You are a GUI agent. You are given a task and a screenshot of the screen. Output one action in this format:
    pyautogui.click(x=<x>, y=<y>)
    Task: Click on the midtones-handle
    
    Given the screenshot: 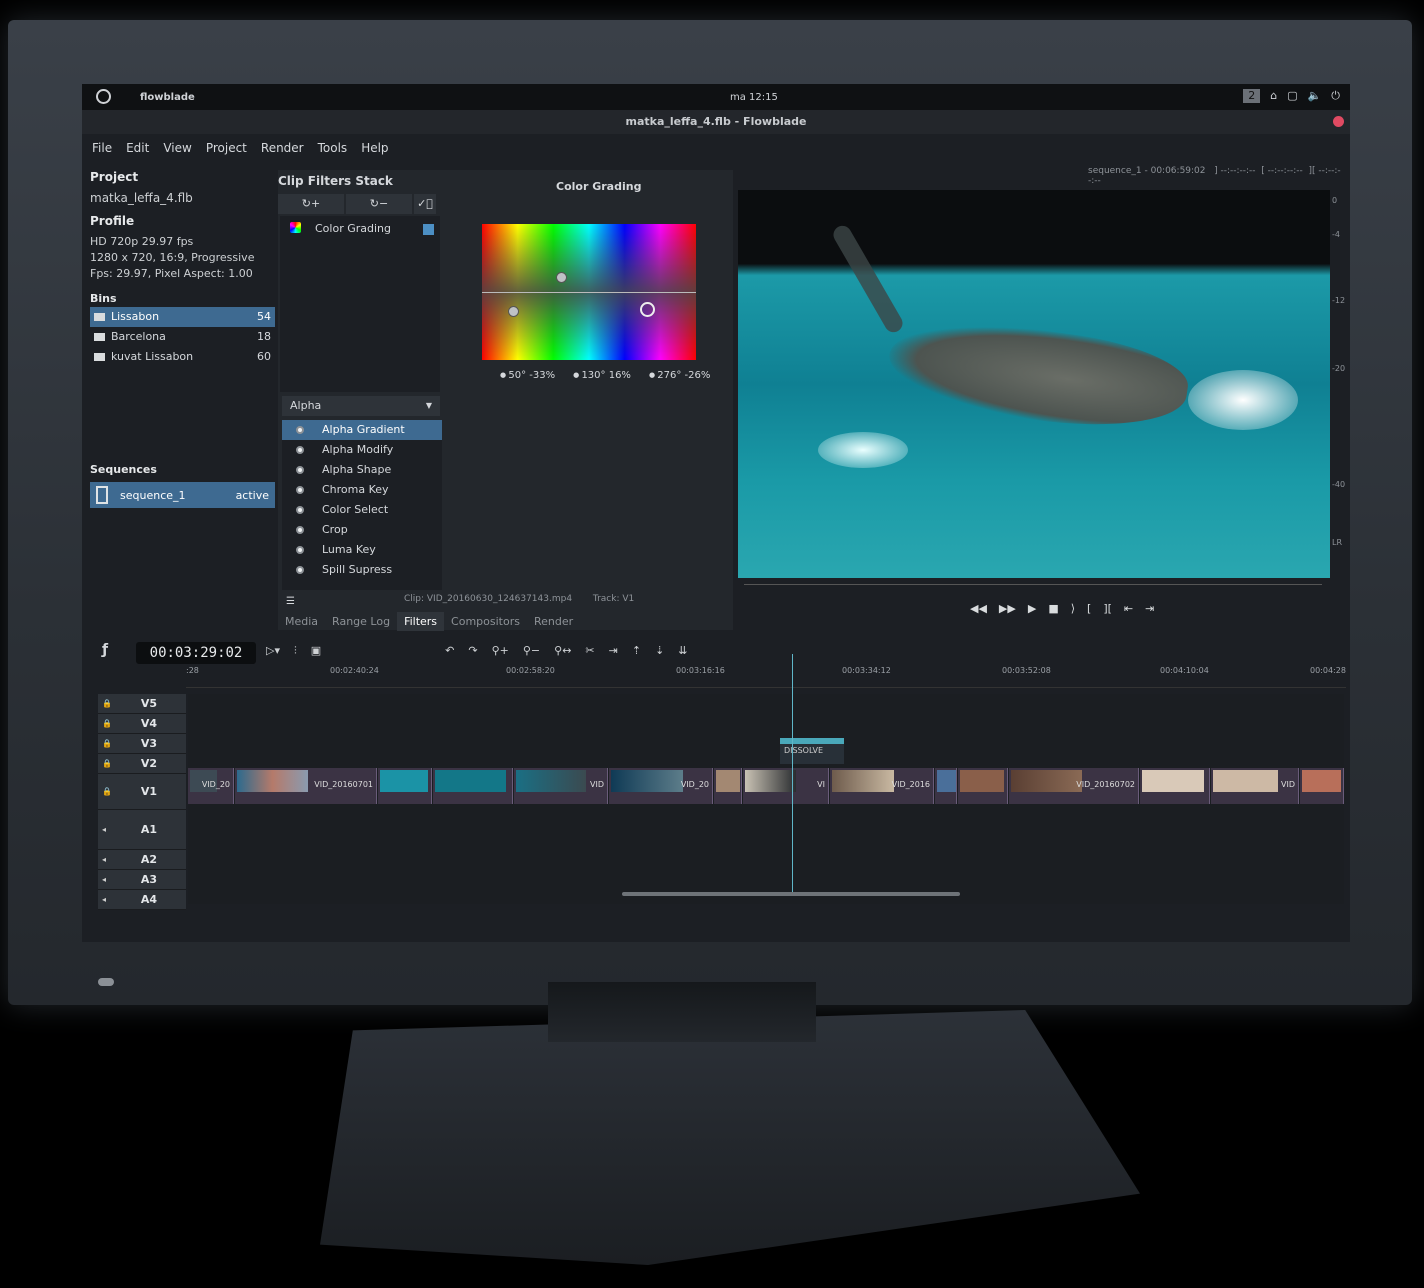 What is the action you would take?
    pyautogui.click(x=647, y=309)
    